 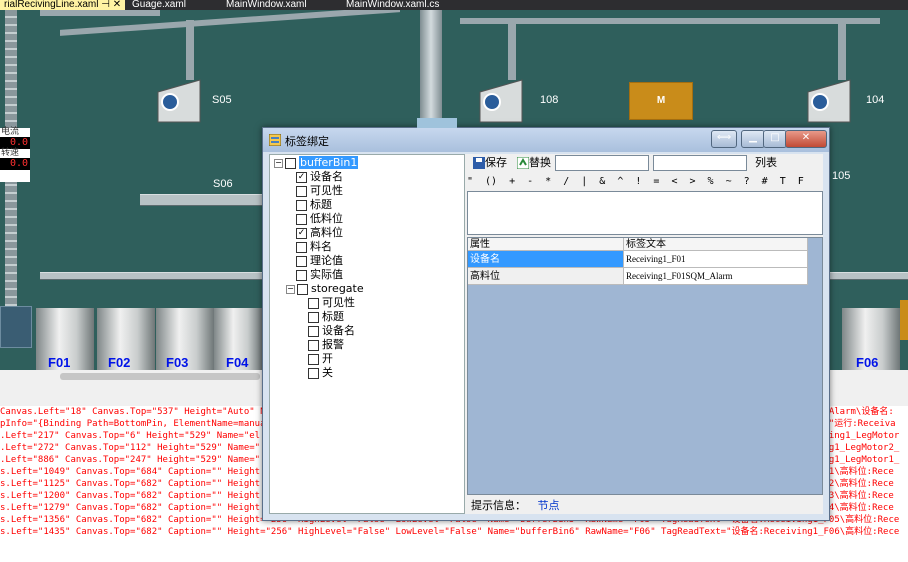 What do you see at coordinates (326, 260) in the screenshot?
I see `tree-node-label: 理论值` at bounding box center [326, 260].